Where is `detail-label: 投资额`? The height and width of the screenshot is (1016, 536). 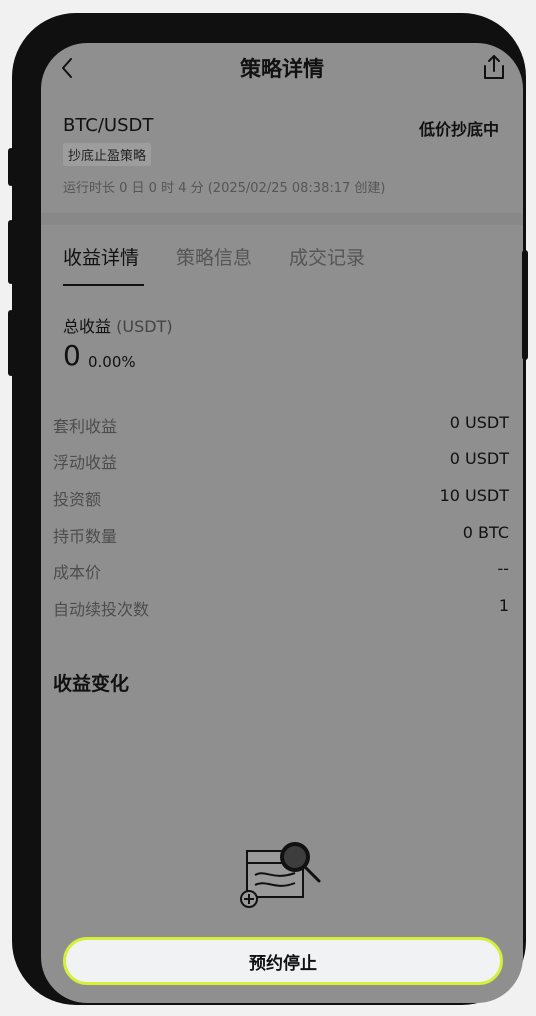
detail-label: 投资额 is located at coordinates (77, 499).